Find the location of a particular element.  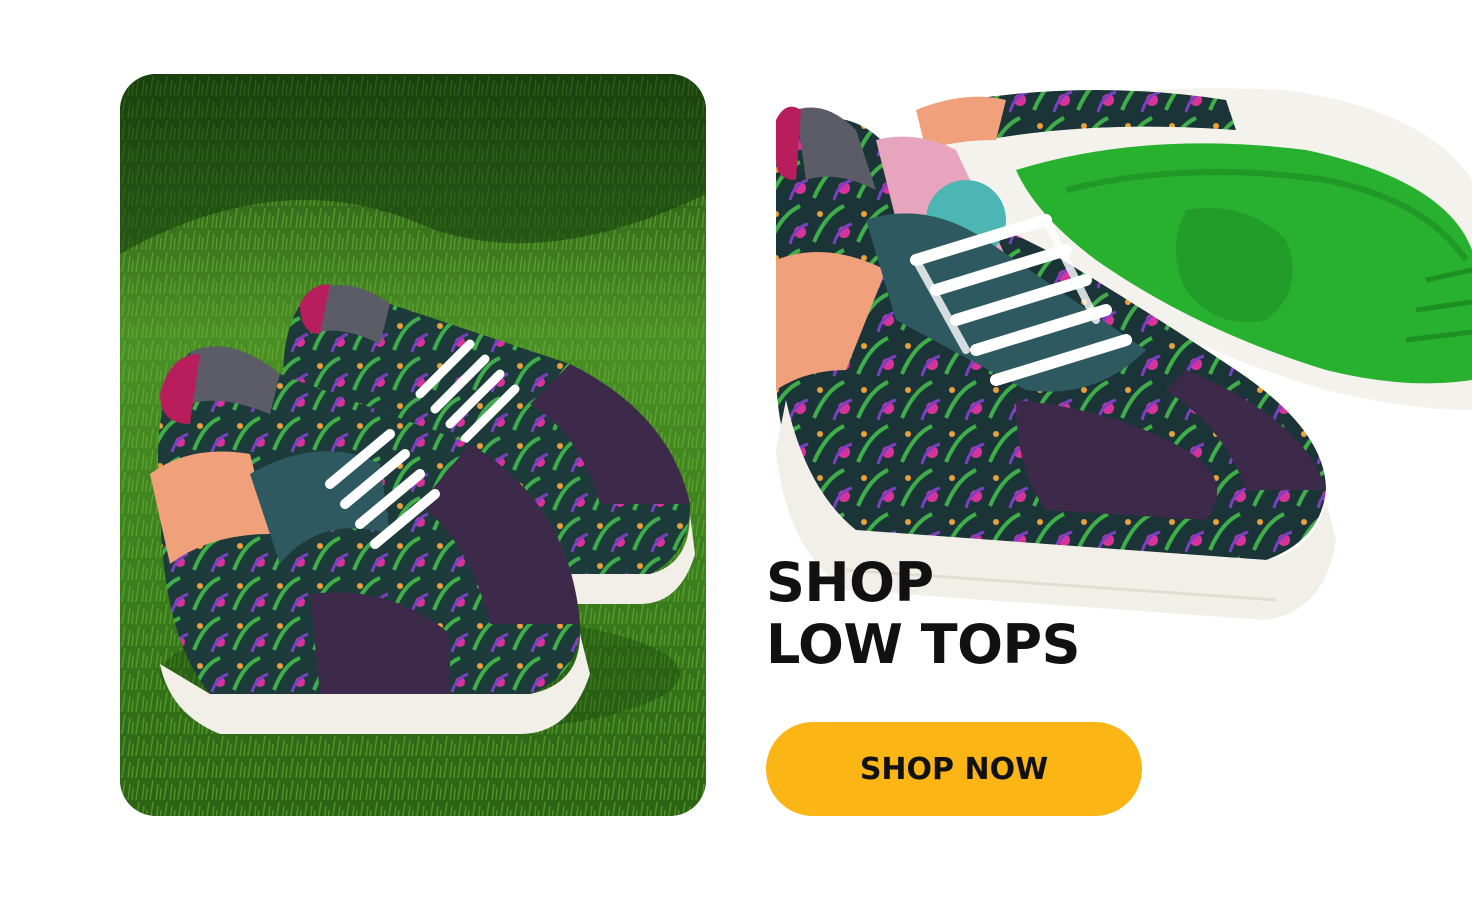

shop-now-button: SHOP NOW is located at coordinates (954, 769).